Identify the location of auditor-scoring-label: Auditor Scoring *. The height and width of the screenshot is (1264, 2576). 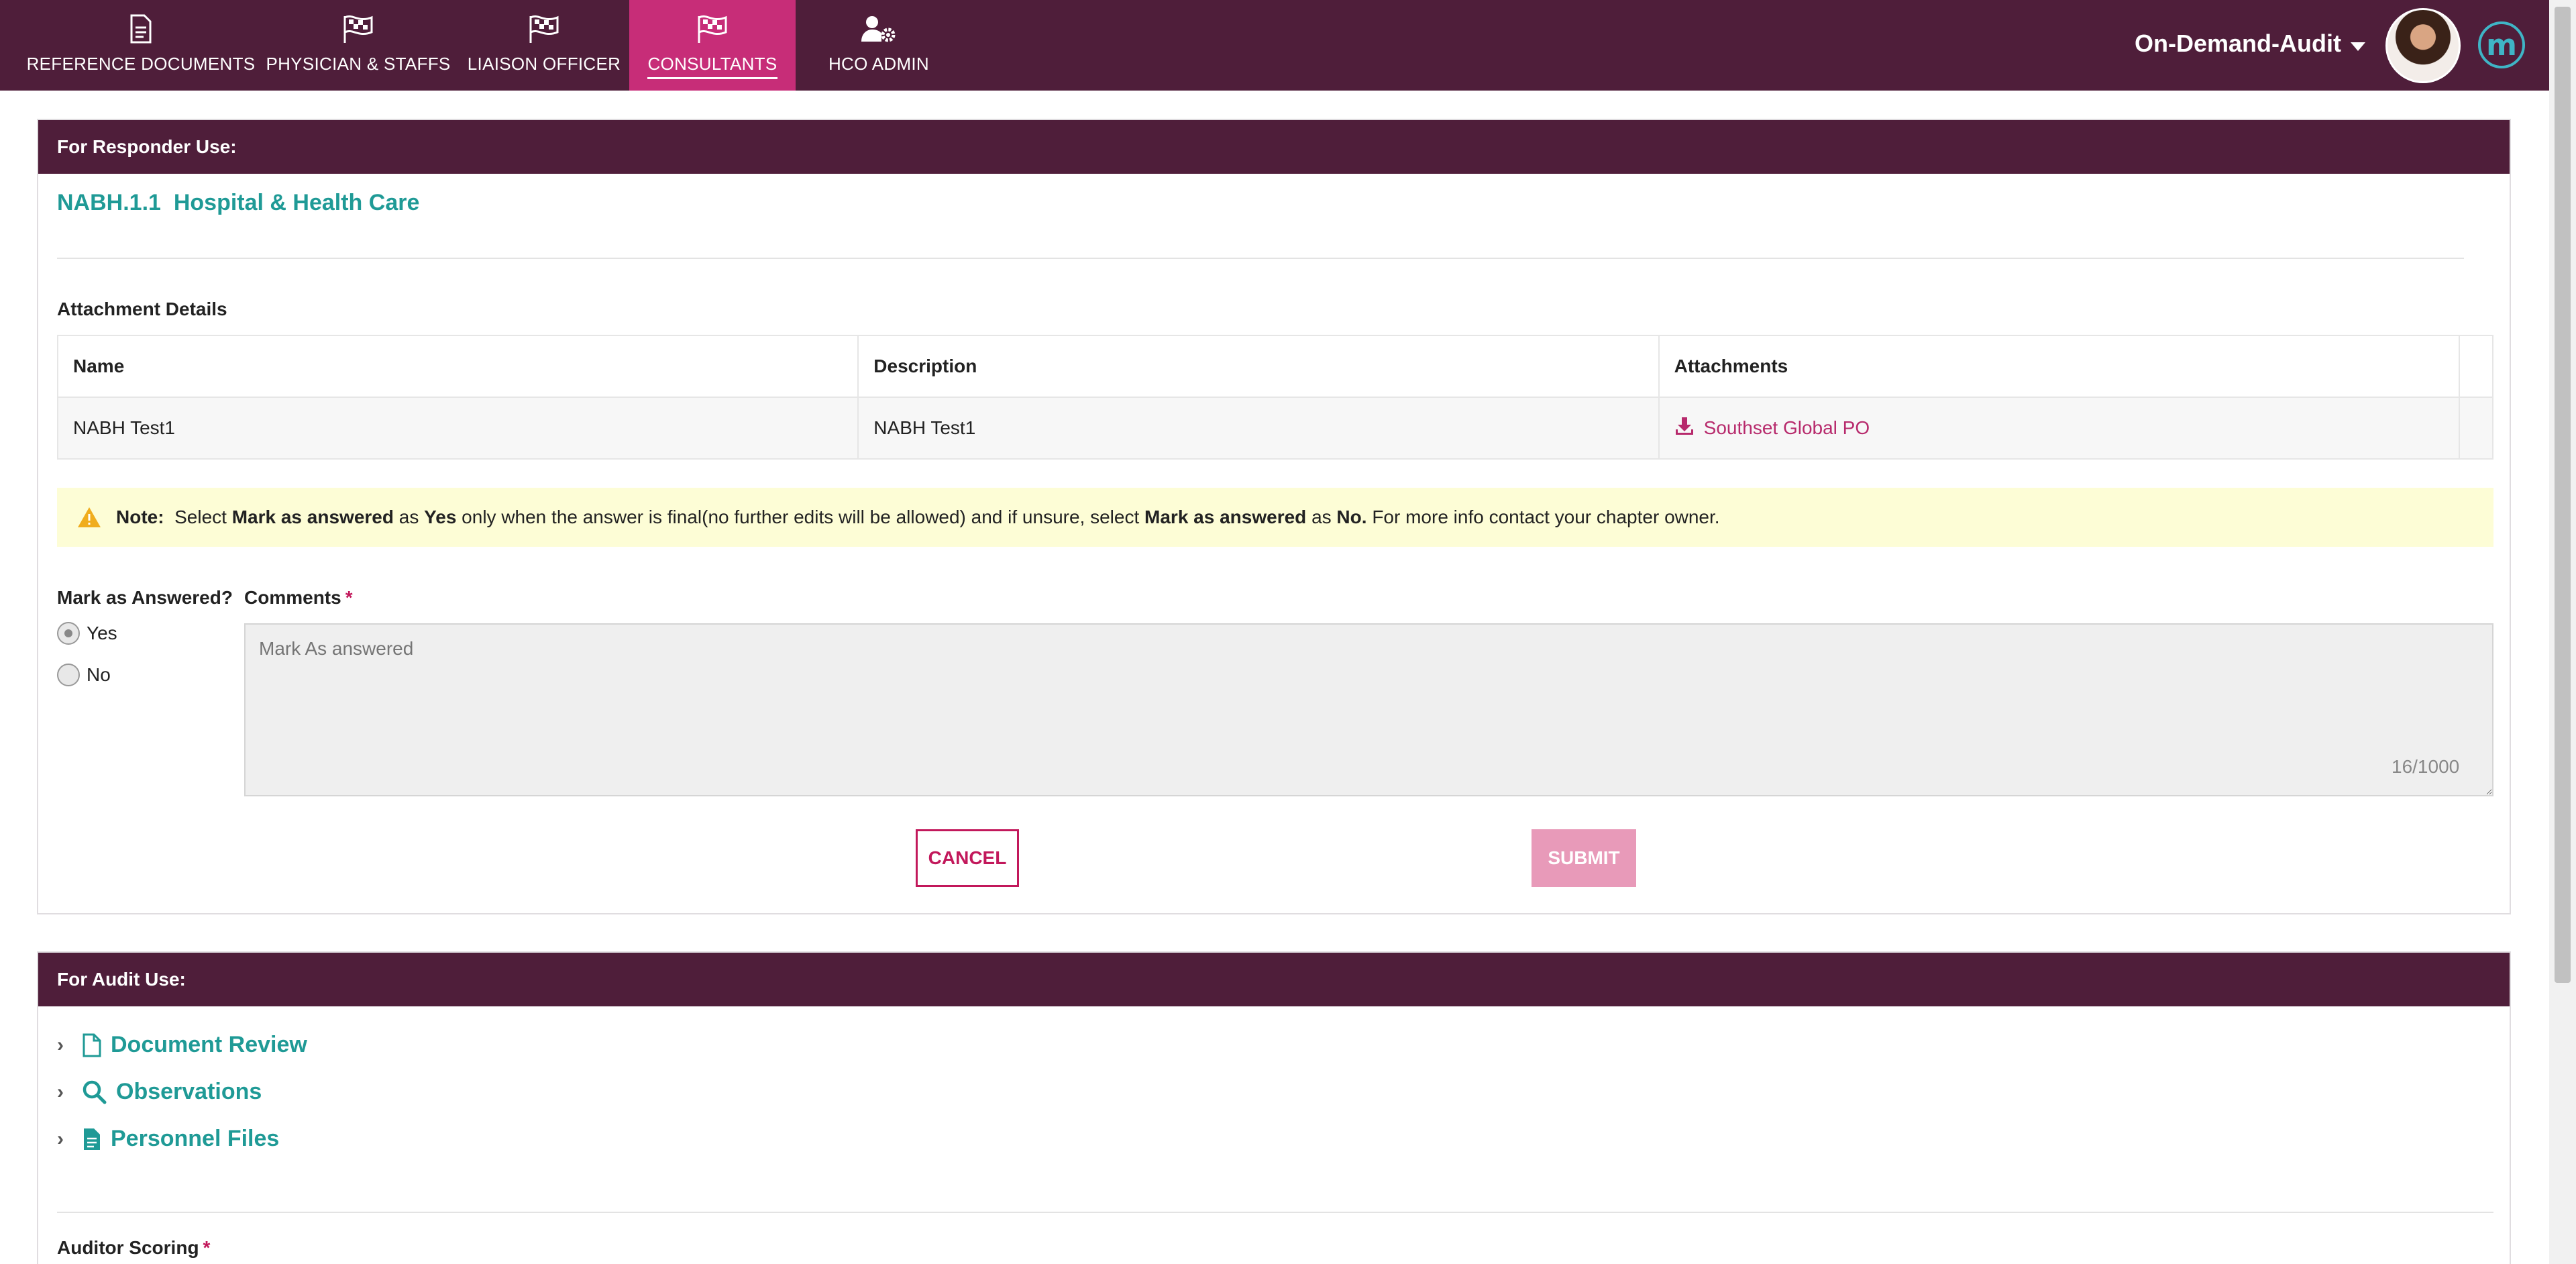
(133, 1248).